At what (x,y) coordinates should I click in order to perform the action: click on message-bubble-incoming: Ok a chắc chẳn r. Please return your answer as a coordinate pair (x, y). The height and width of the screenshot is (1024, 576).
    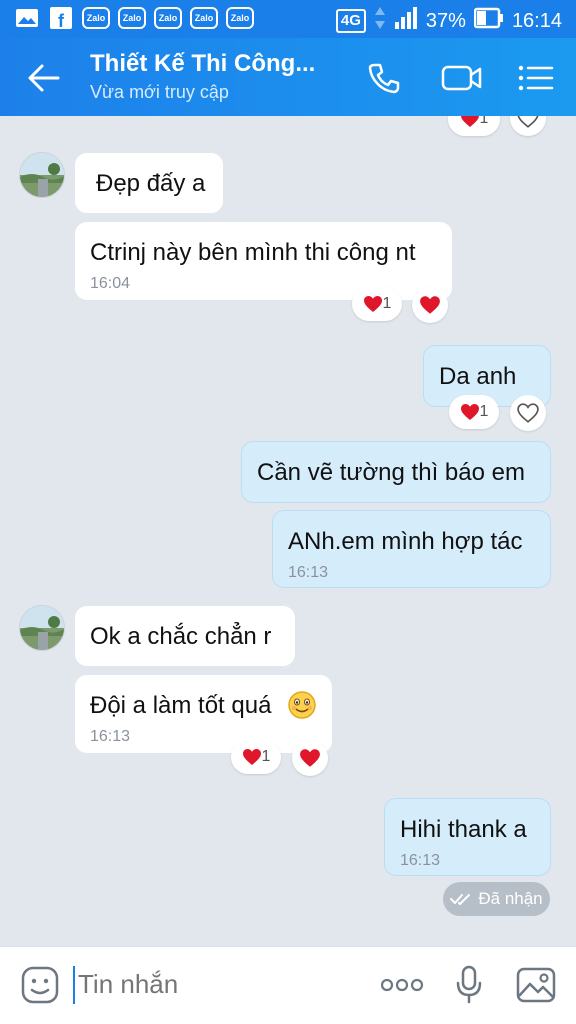
    Looking at the image, I should click on (185, 636).